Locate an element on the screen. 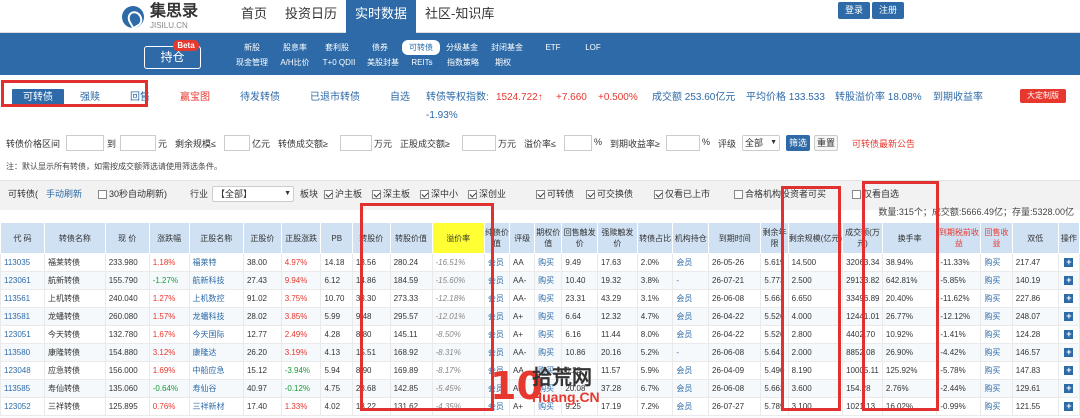  sub-link-convertible: 可转债 is located at coordinates (421, 47).